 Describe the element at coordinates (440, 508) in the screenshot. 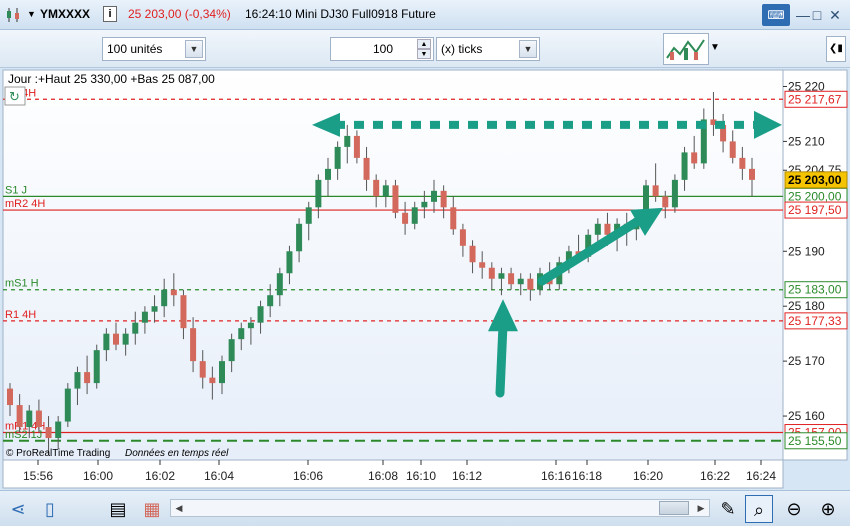

I see `time-scrollbar: ◀ ▶` at that location.